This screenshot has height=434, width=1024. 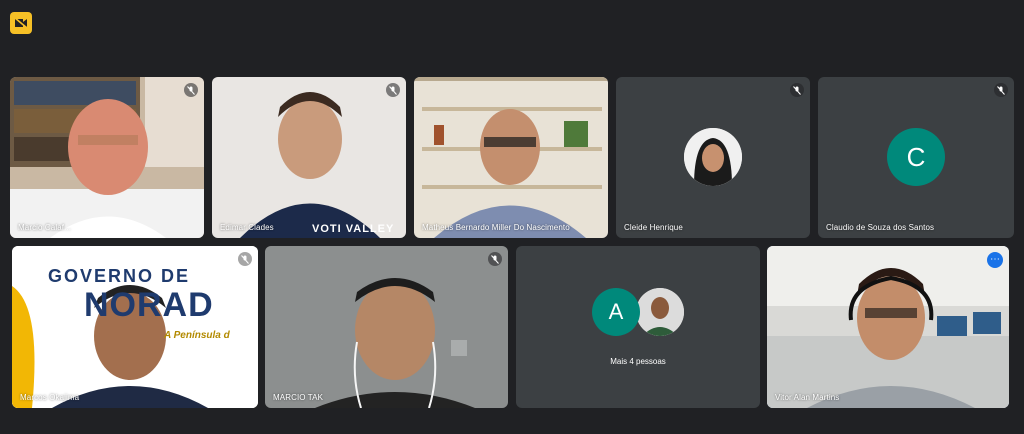 I want to click on participant-name: Vitor Alan Martins, so click(x=807, y=397).